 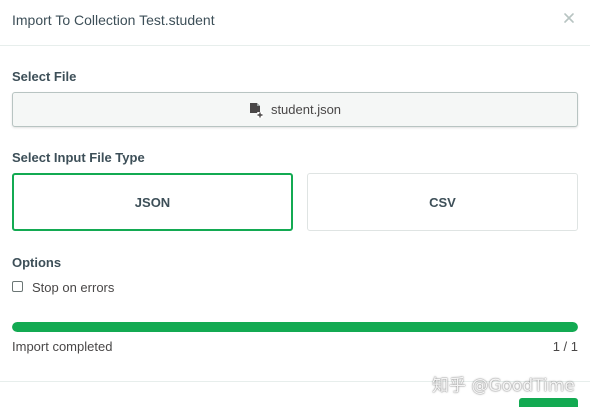 I want to click on stop-on-errors-checkbox, so click(x=17, y=286).